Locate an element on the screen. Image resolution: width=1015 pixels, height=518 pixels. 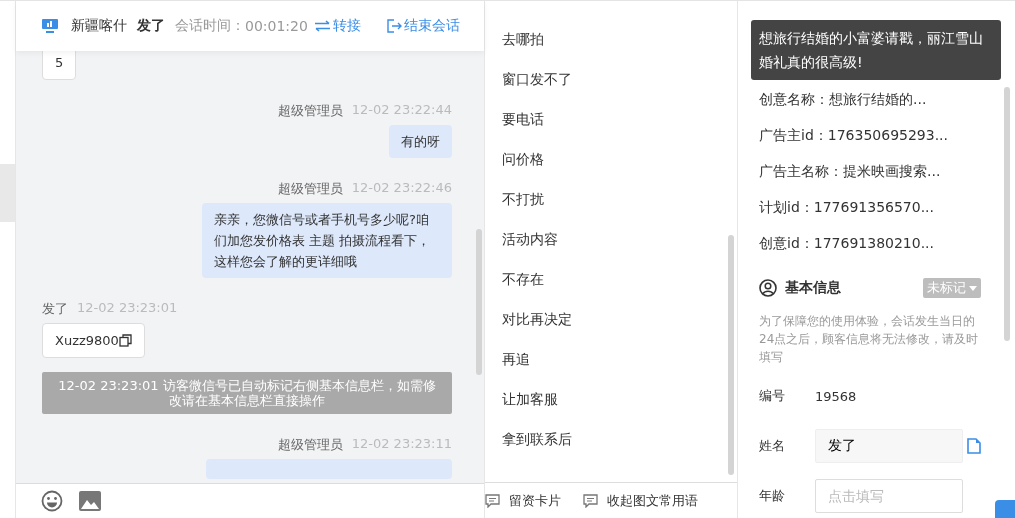
phrase-item: 窗口发不了 is located at coordinates (619, 79).